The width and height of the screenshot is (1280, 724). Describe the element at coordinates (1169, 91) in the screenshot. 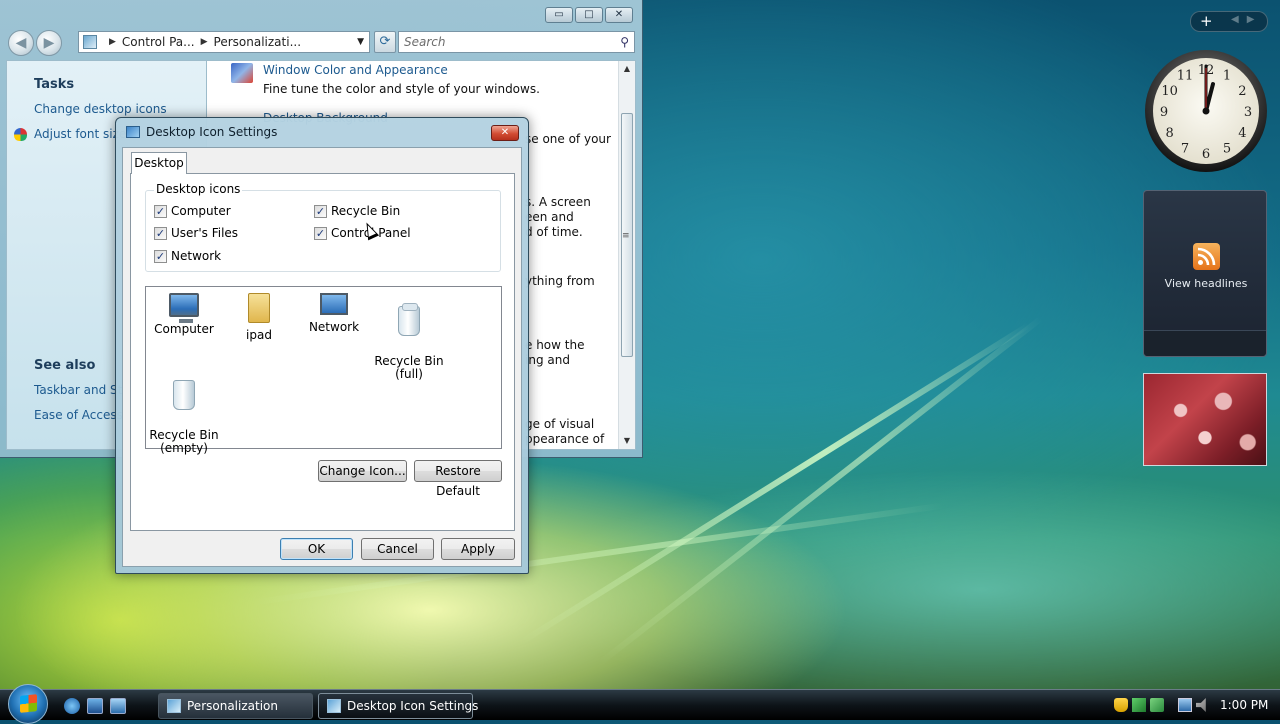

I see `clock-numeral: 10` at that location.